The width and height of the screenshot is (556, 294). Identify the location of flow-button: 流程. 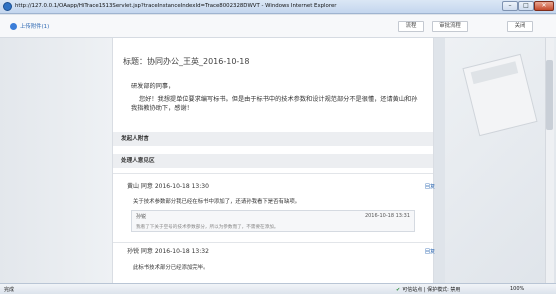
(411, 26).